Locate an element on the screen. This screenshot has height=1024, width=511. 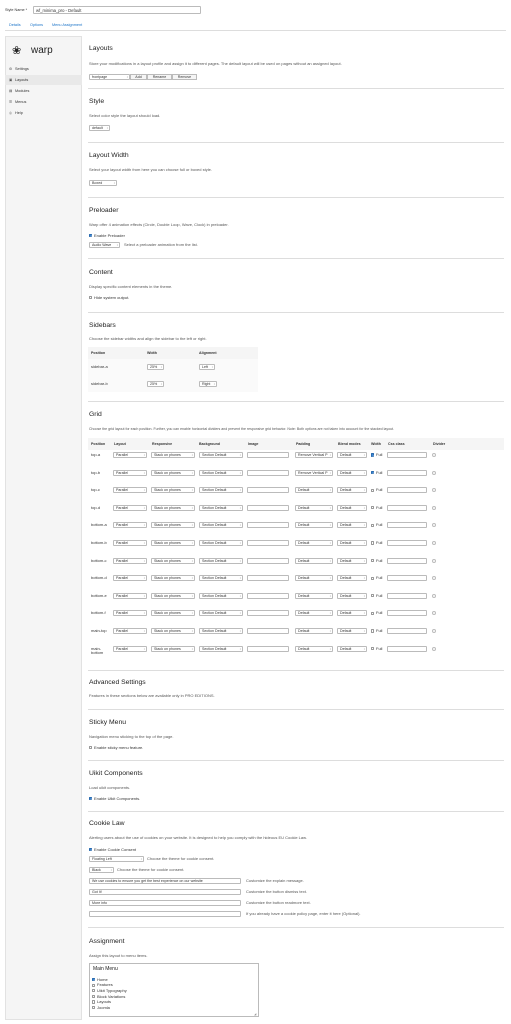
sidebar-item-modules: ▤ Modules is located at coordinates (19, 91).